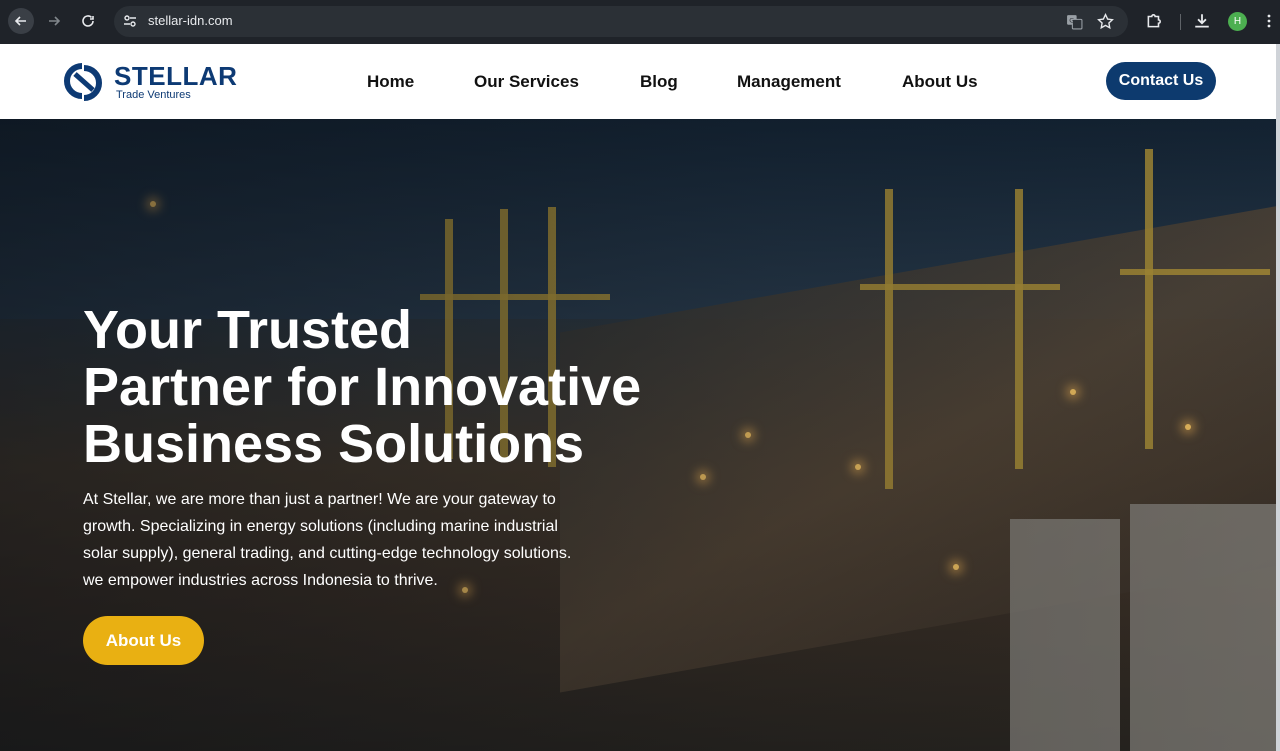 This screenshot has width=1280, height=751. What do you see at coordinates (659, 82) in the screenshot?
I see `nav-blog: Blog` at bounding box center [659, 82].